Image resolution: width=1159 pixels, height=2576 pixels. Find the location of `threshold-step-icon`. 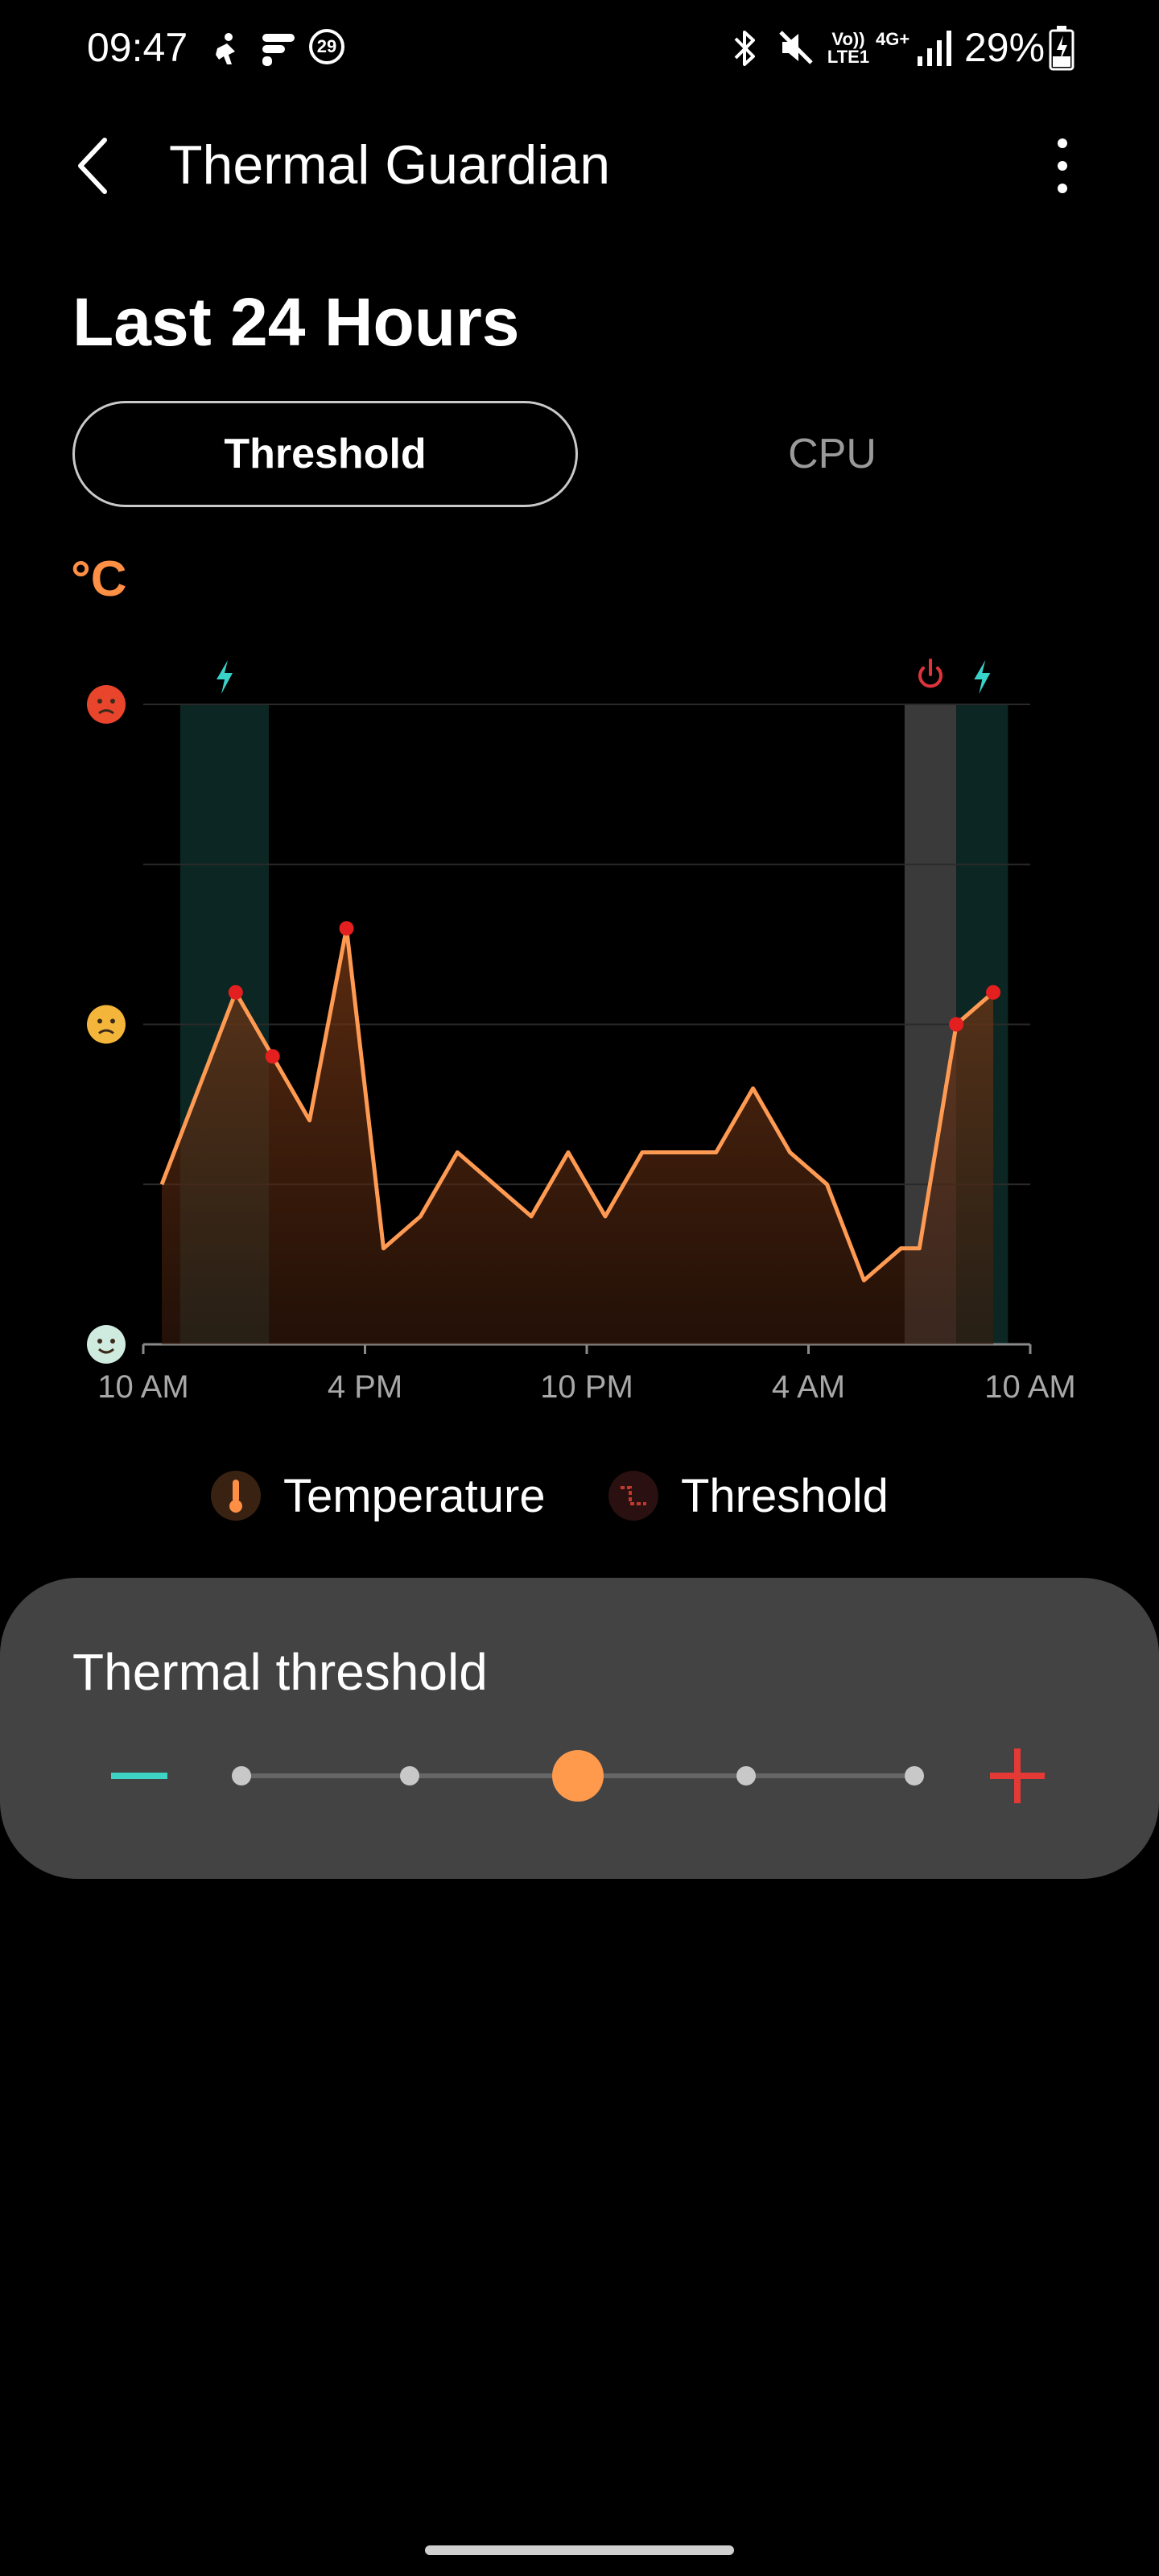

threshold-step-icon is located at coordinates (633, 1496).